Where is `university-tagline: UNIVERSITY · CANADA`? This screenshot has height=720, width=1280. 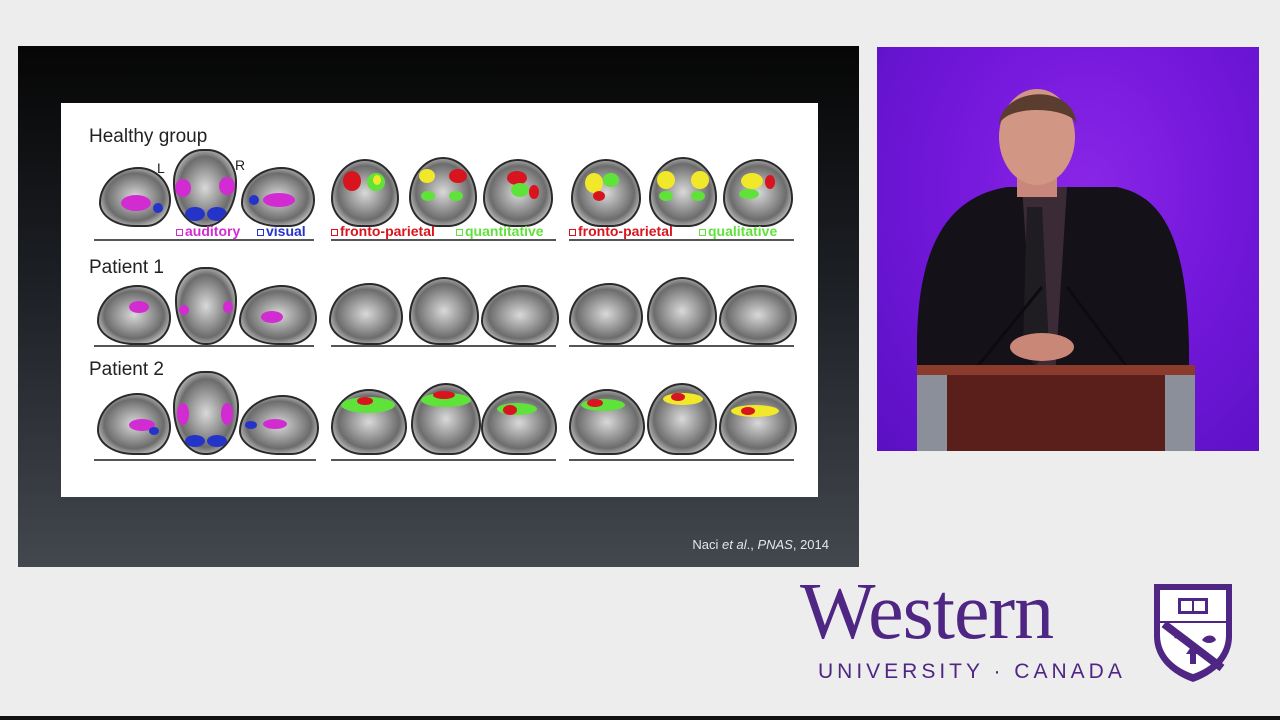
university-tagline: UNIVERSITY · CANADA is located at coordinates (972, 671).